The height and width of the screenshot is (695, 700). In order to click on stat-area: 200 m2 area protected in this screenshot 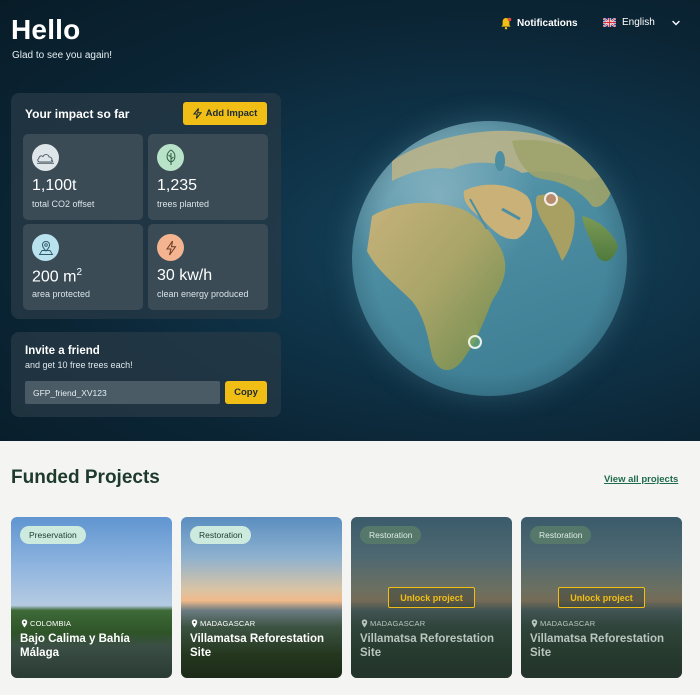, I will do `click(83, 267)`.